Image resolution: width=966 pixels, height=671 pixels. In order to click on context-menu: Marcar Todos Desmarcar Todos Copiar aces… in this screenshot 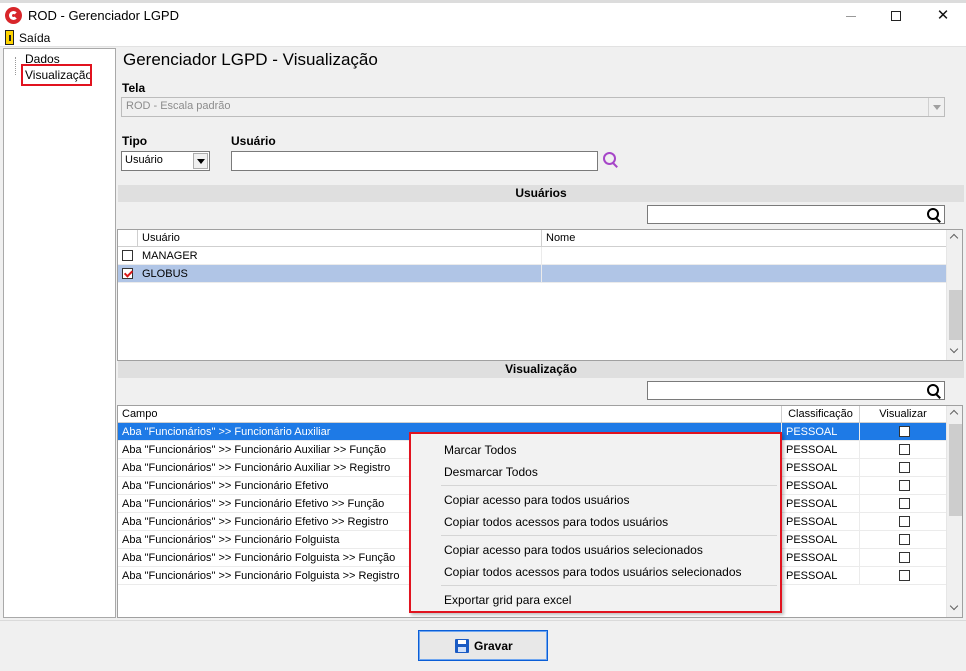, I will do `click(595, 522)`.